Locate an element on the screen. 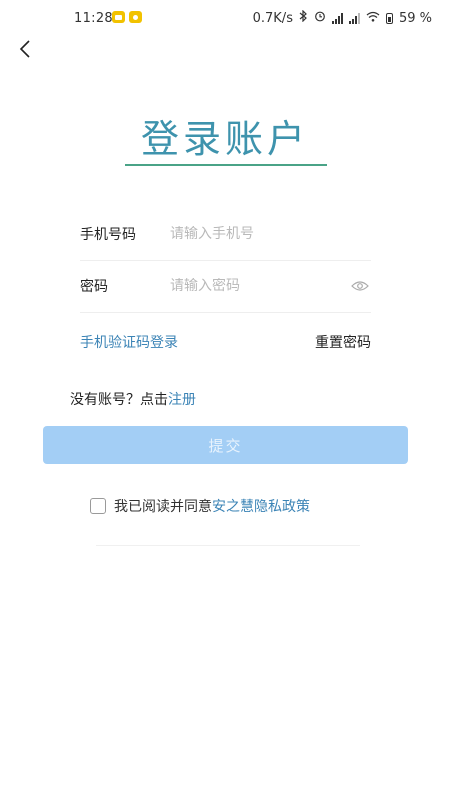 Image resolution: width=450 pixels, height=800 pixels. back-button is located at coordinates (25, 51).